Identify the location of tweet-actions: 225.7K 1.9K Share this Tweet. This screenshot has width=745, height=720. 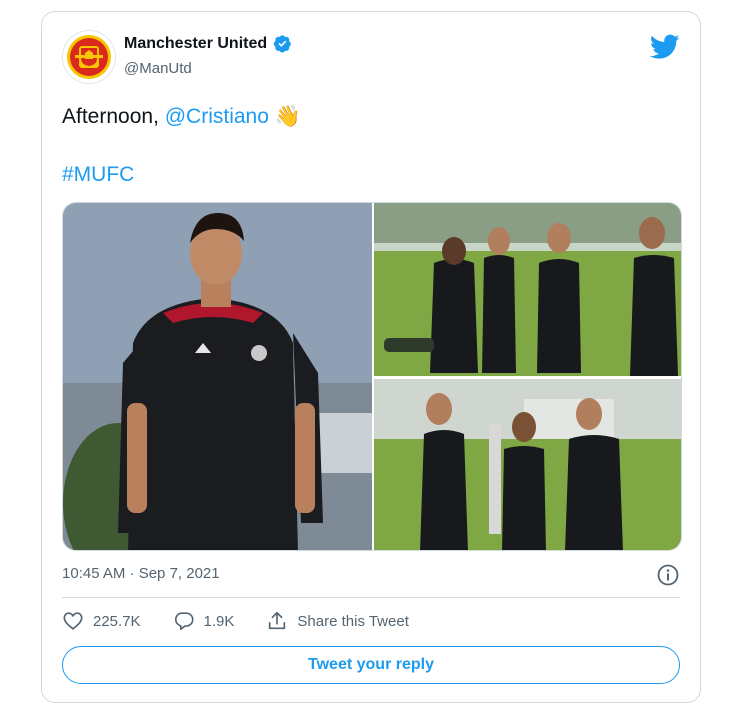
(251, 621).